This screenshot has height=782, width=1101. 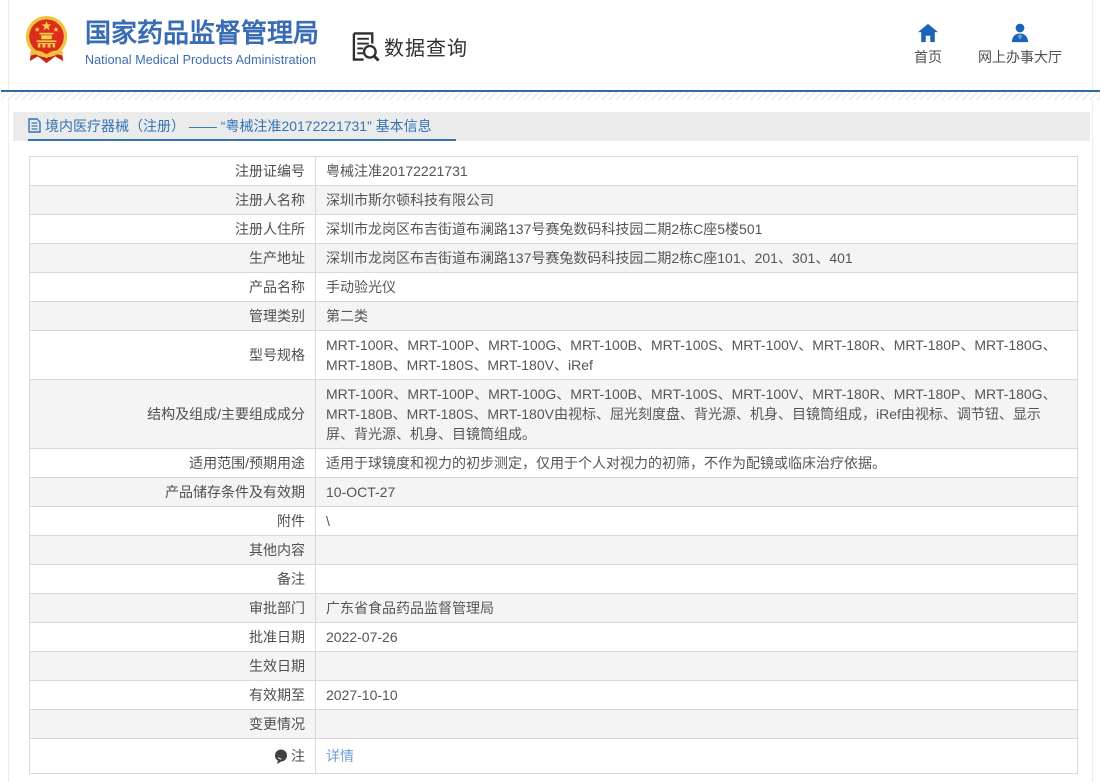 I want to click on row-label: 产品名称, so click(x=172, y=287).